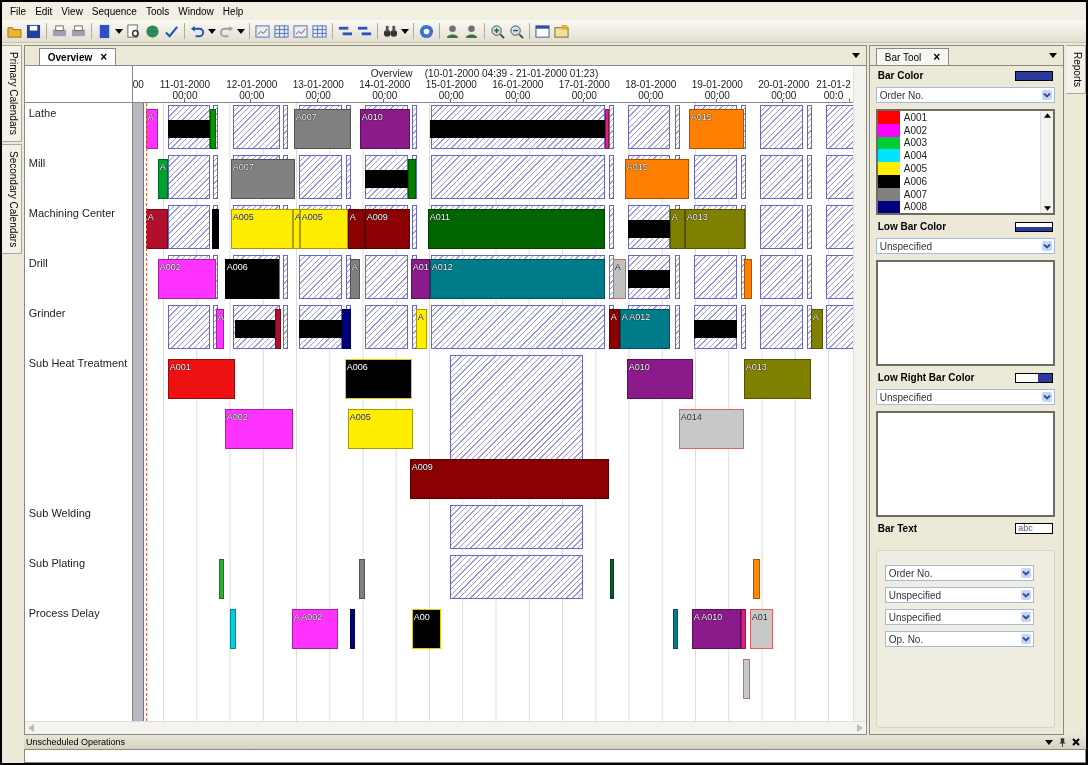 The height and width of the screenshot is (765, 1088). I want to click on save-icon, so click(33, 31).